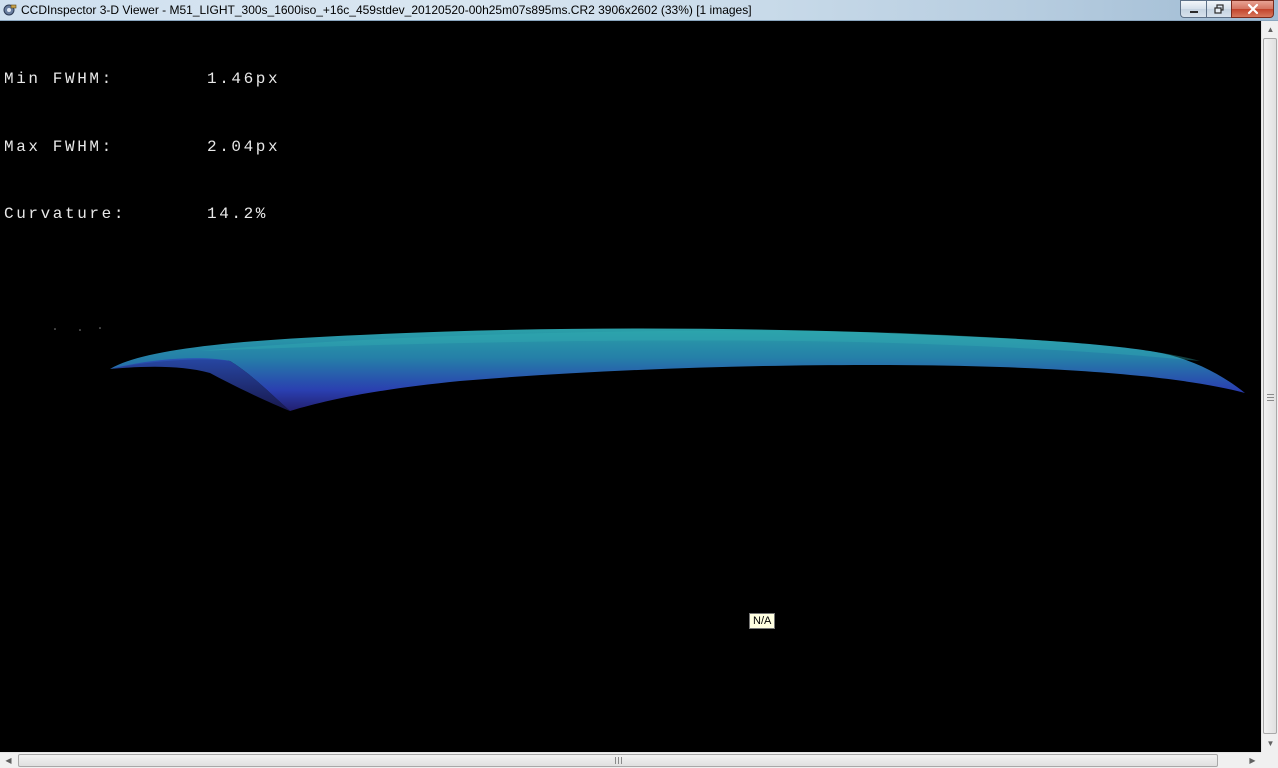  Describe the element at coordinates (142, 214) in the screenshot. I see `curvature-row: Curvature: 14.2%` at that location.